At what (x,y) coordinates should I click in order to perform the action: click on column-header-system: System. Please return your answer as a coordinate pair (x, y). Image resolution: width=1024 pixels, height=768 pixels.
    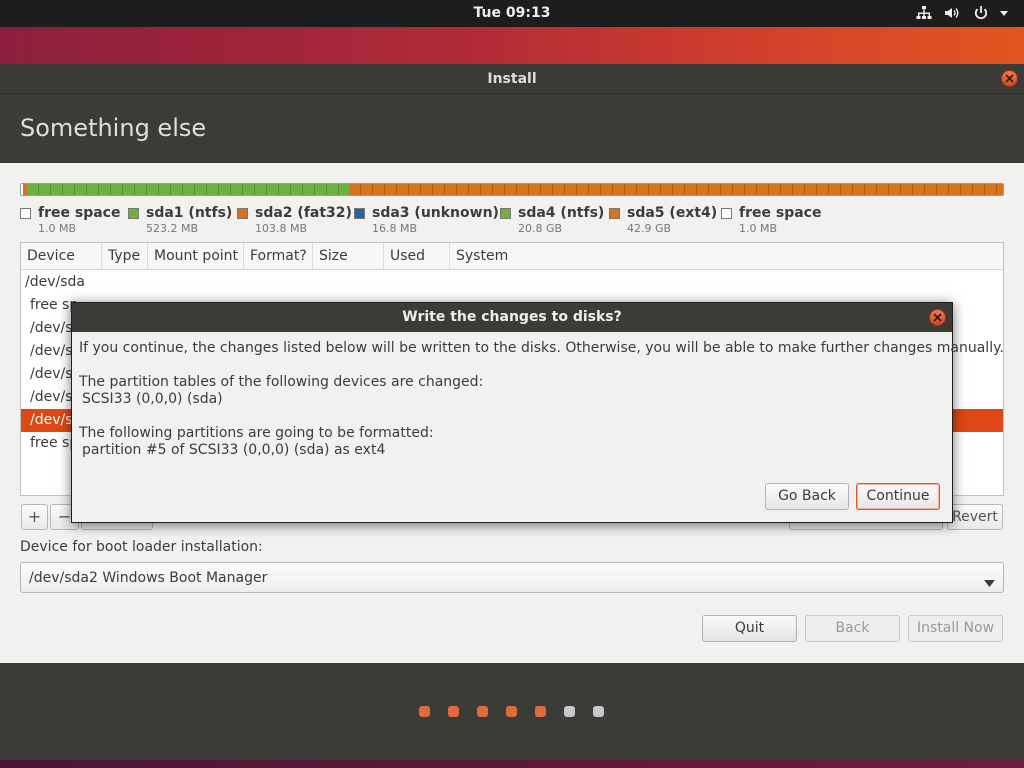
    Looking at the image, I should click on (726, 256).